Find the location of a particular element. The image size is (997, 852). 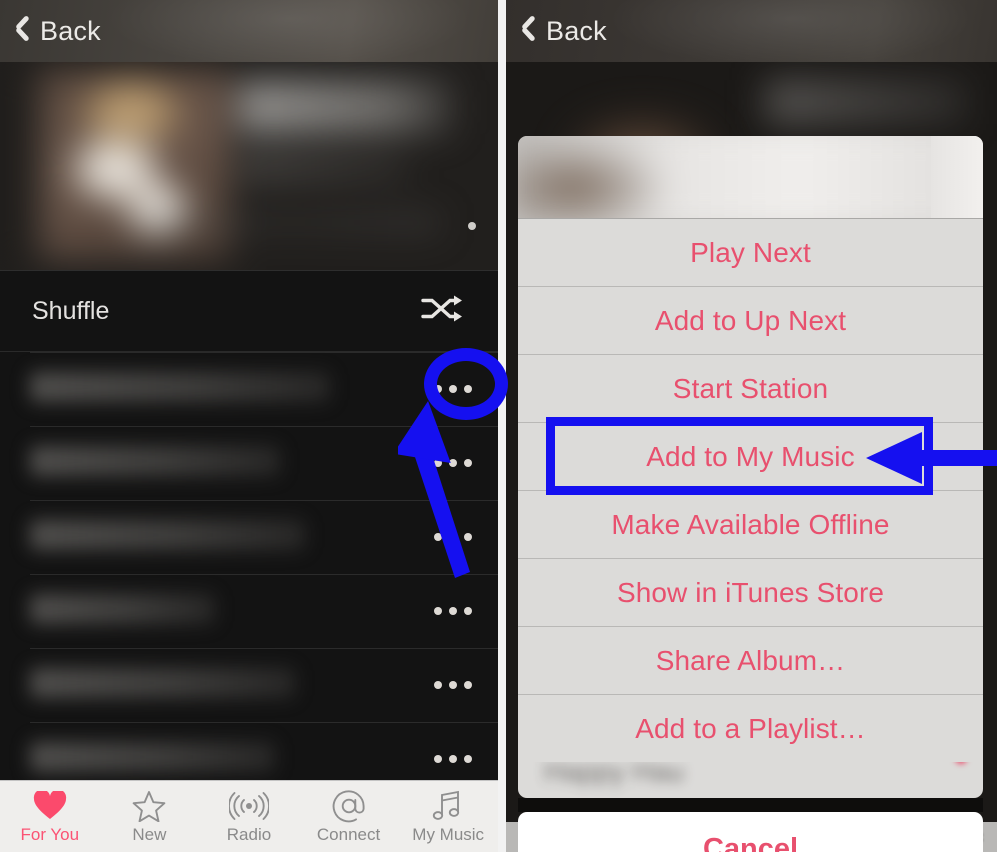

album-art-edge is located at coordinates (24, 164).